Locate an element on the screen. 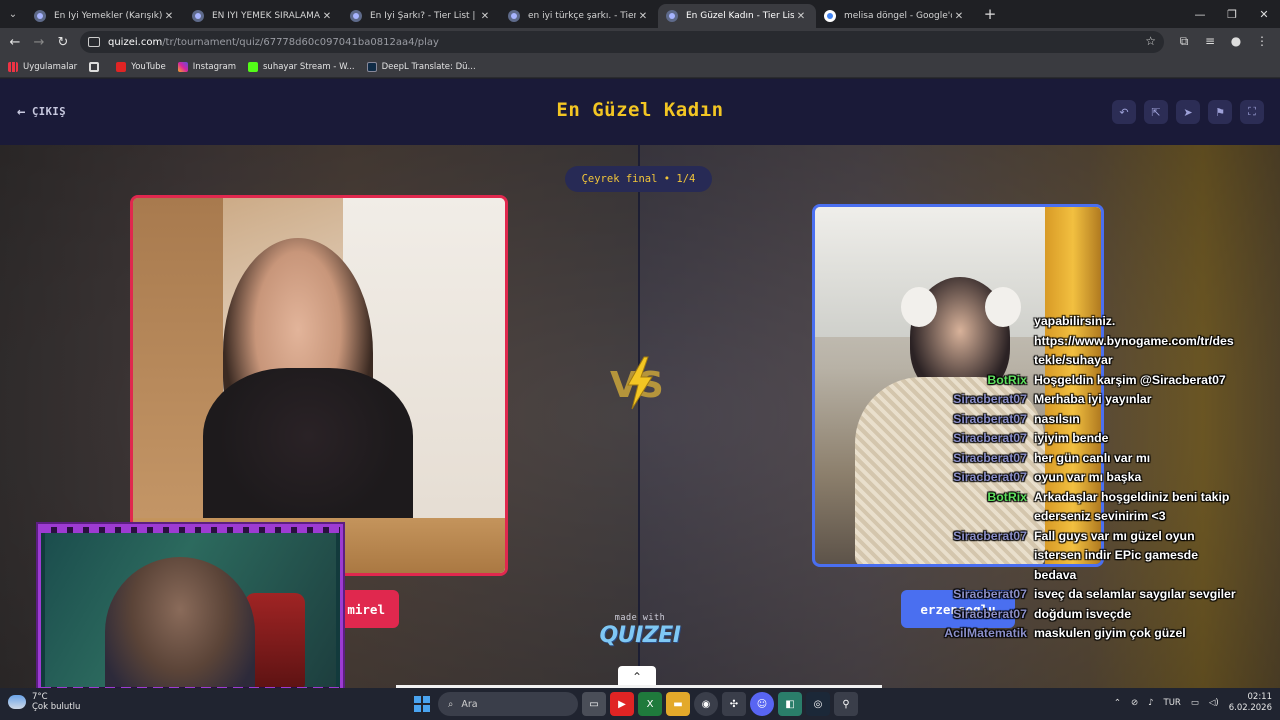  chat-message: Siracberat07 oyun var mı başka is located at coordinates (1090, 478).